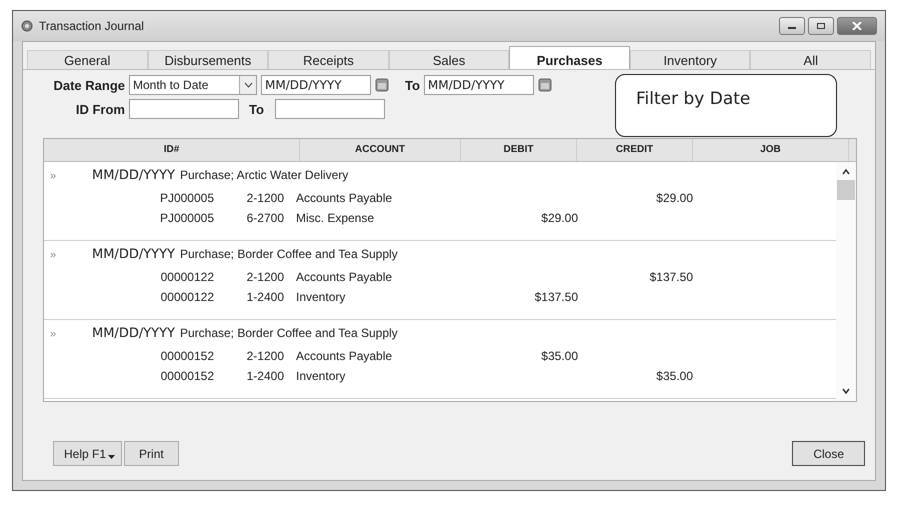  I want to click on tab: Disbursements, so click(208, 59).